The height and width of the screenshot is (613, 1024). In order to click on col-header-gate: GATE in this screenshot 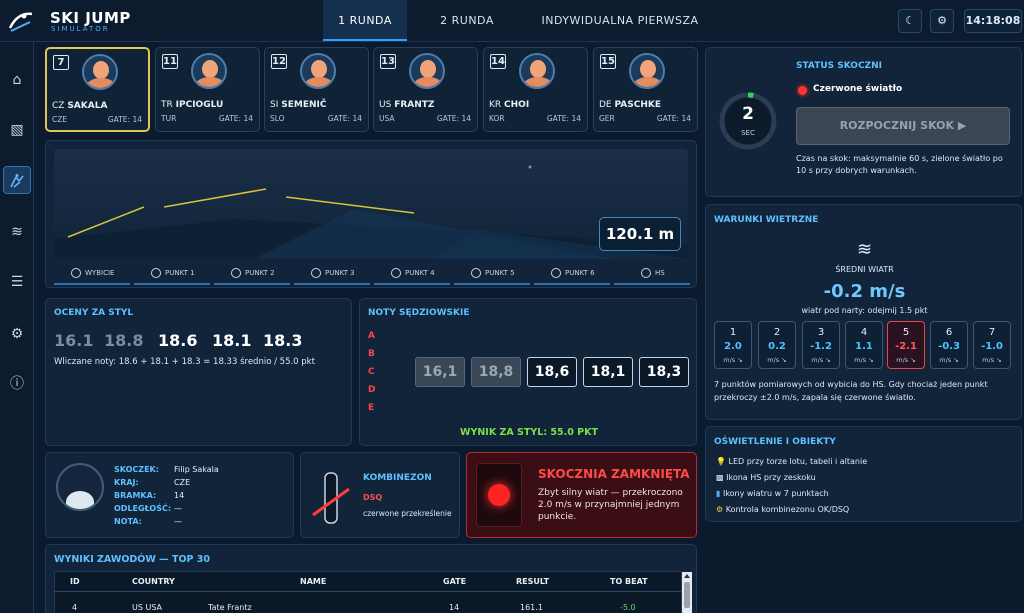, I will do `click(454, 581)`.